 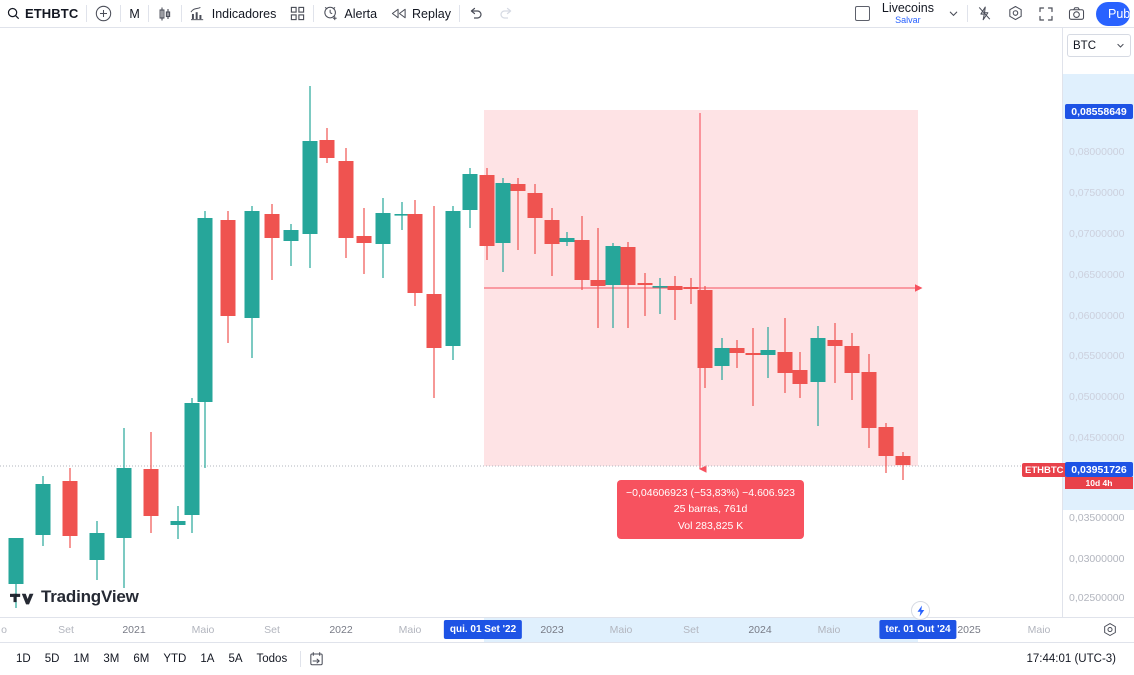 What do you see at coordinates (316, 659) in the screenshot?
I see `goto-date-button` at bounding box center [316, 659].